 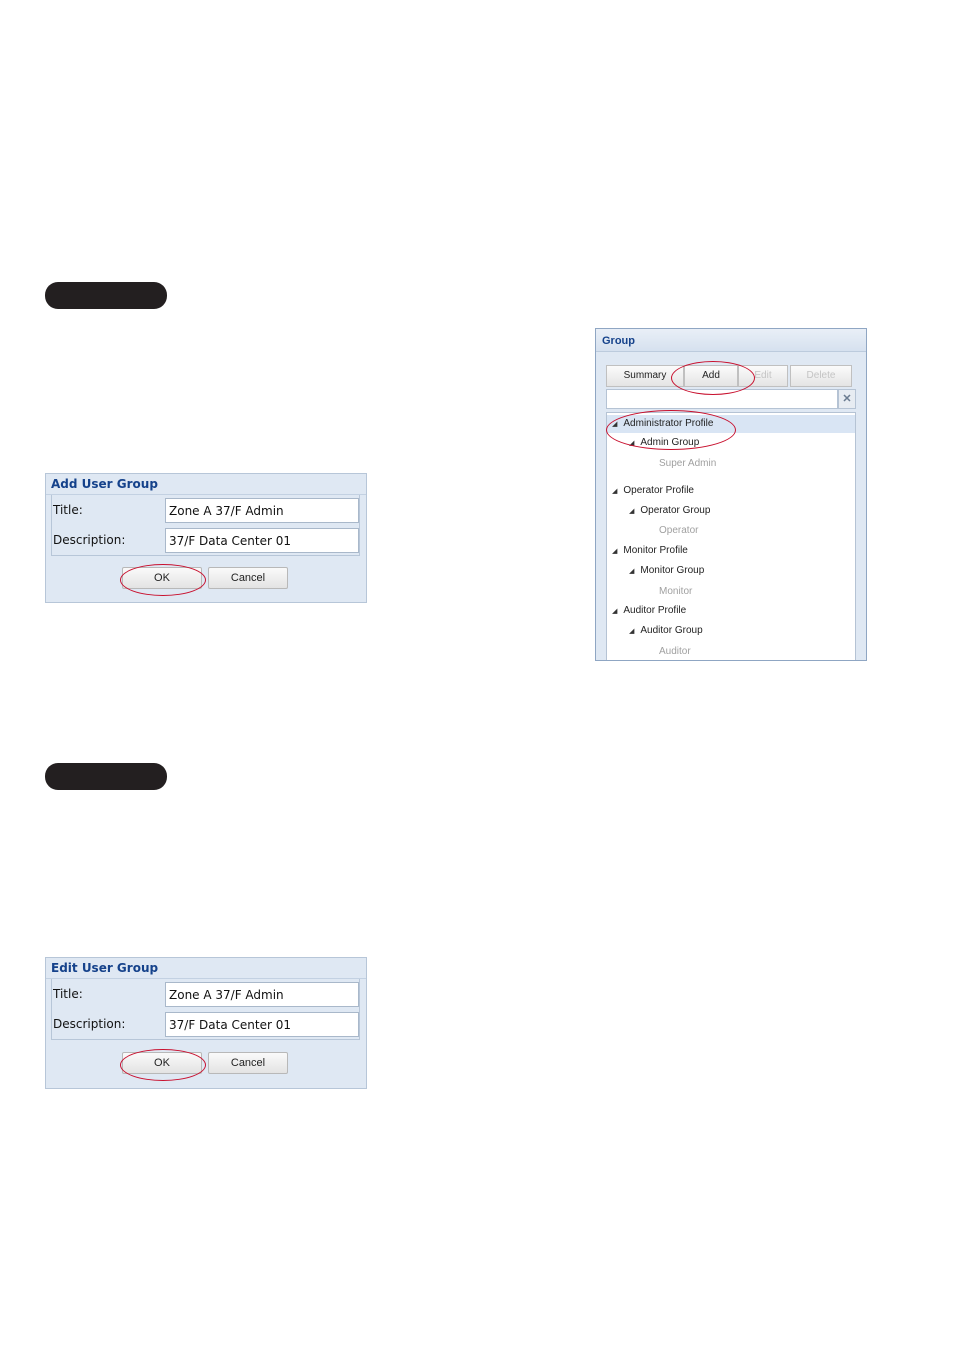 I want to click on tree-item-label: Operator Profile, so click(x=658, y=490).